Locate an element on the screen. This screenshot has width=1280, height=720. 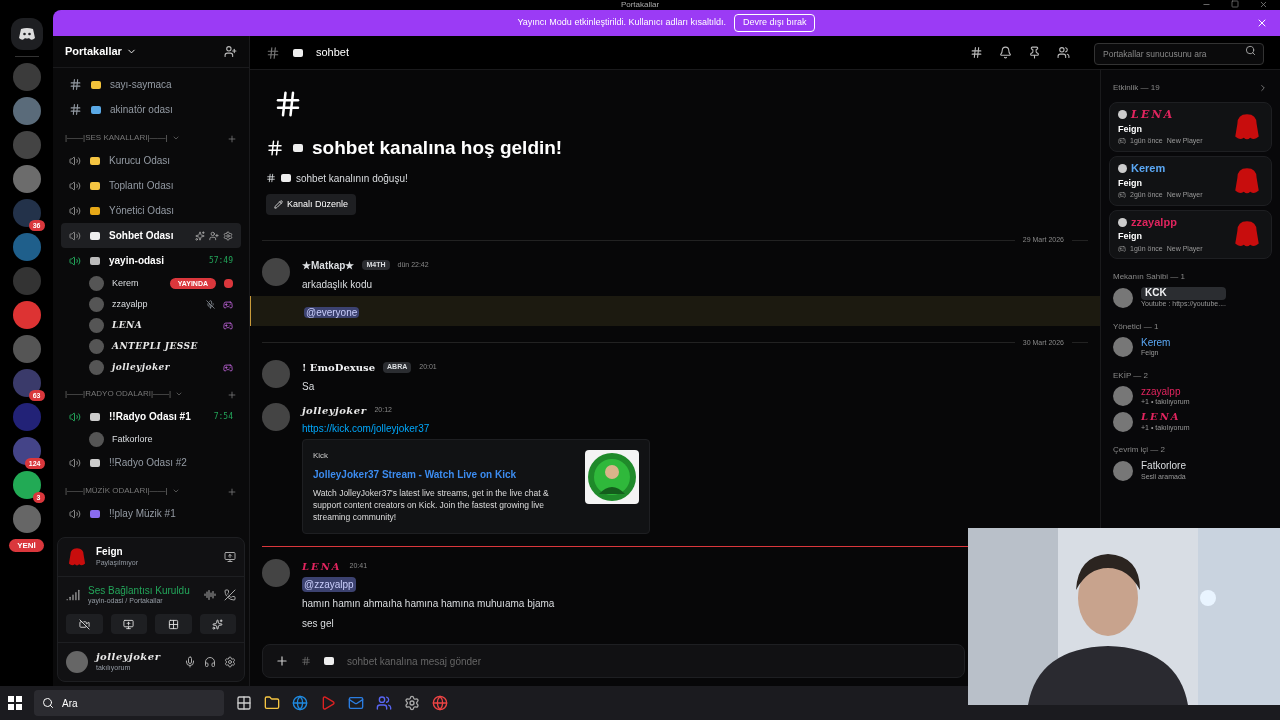
voice-channel: !!Radyo Odası #1 7:54 is located at coordinates (151, 416).